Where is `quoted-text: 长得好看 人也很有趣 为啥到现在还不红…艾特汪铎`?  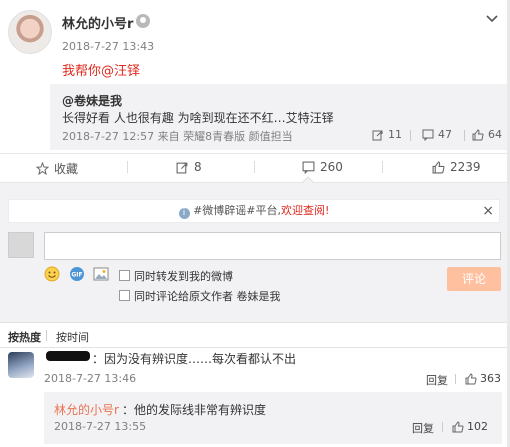 quoted-text: 长得好看 人也很有趣 为啥到现在还不红…艾特汪铎 is located at coordinates (198, 118).